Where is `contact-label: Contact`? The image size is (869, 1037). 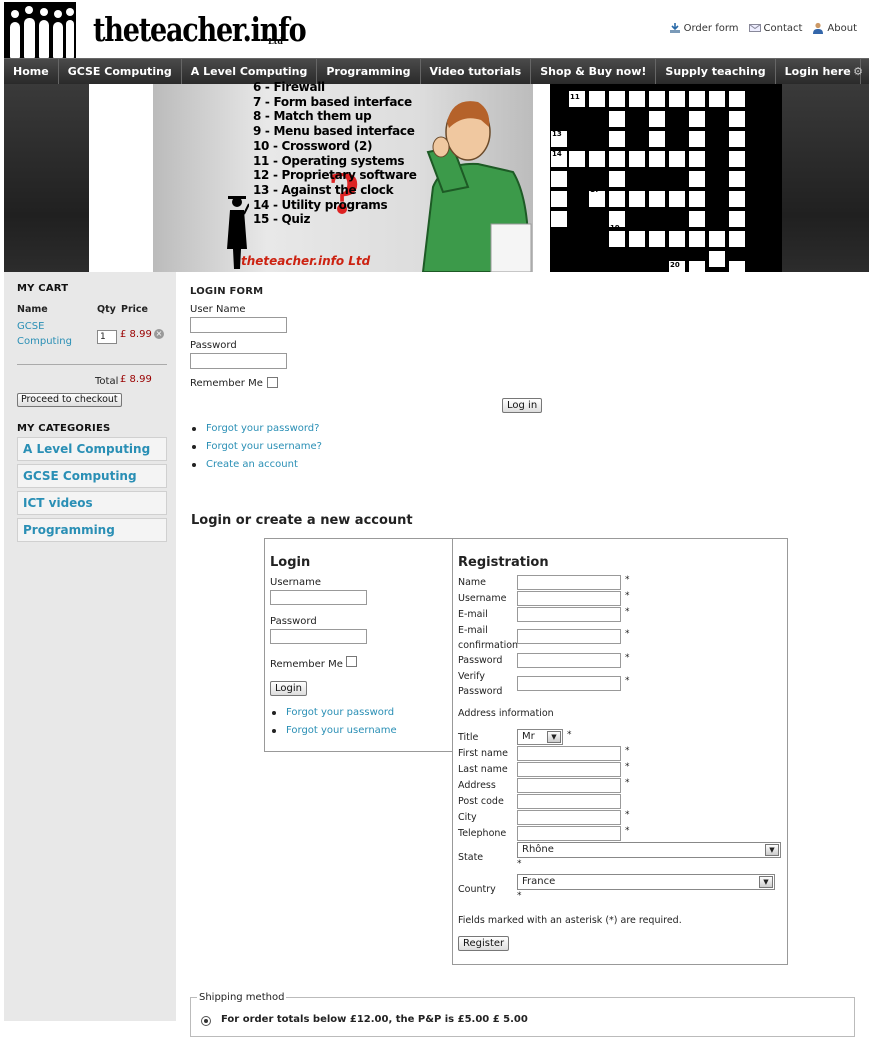 contact-label: Contact is located at coordinates (783, 28).